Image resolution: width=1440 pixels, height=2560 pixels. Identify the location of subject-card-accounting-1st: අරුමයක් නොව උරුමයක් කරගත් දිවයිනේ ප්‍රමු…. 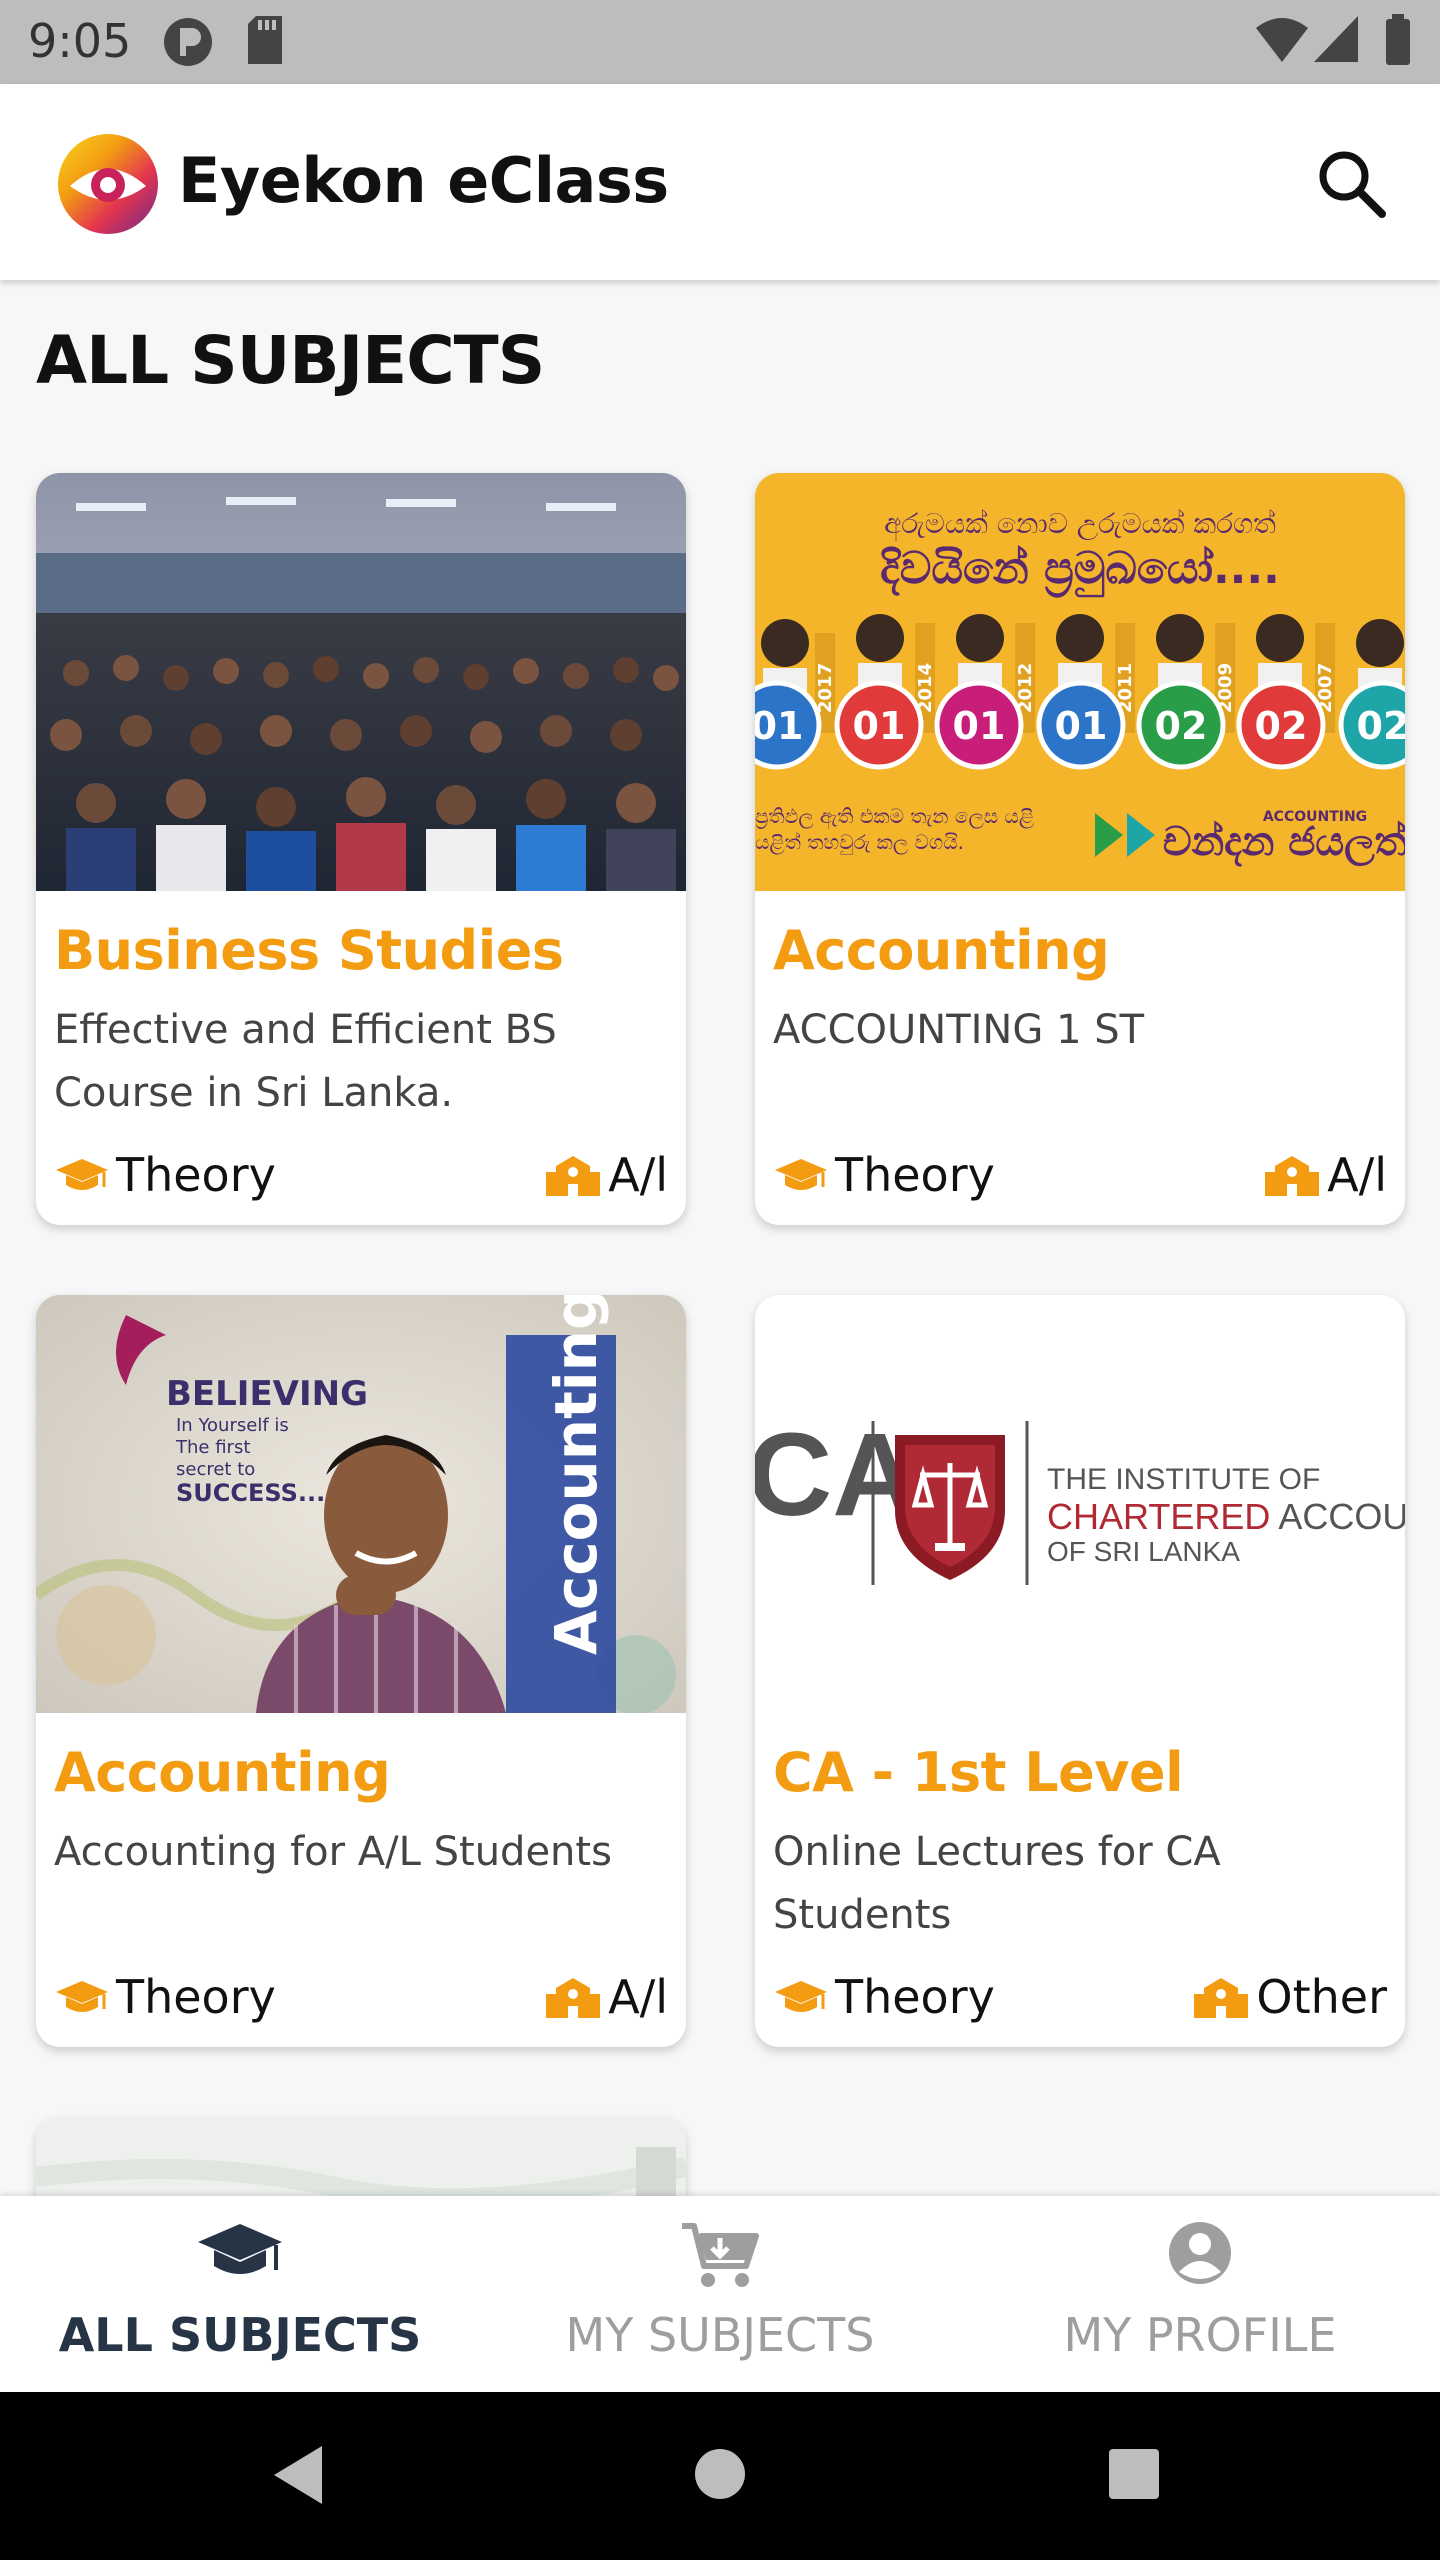
(1080, 849).